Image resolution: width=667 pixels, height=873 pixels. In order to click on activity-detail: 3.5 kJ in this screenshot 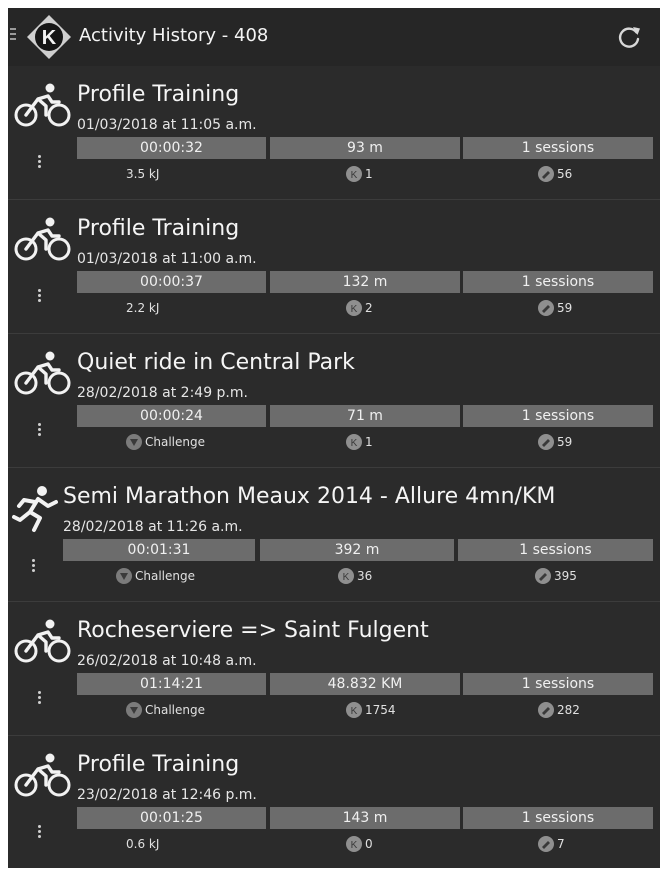, I will do `click(142, 174)`.